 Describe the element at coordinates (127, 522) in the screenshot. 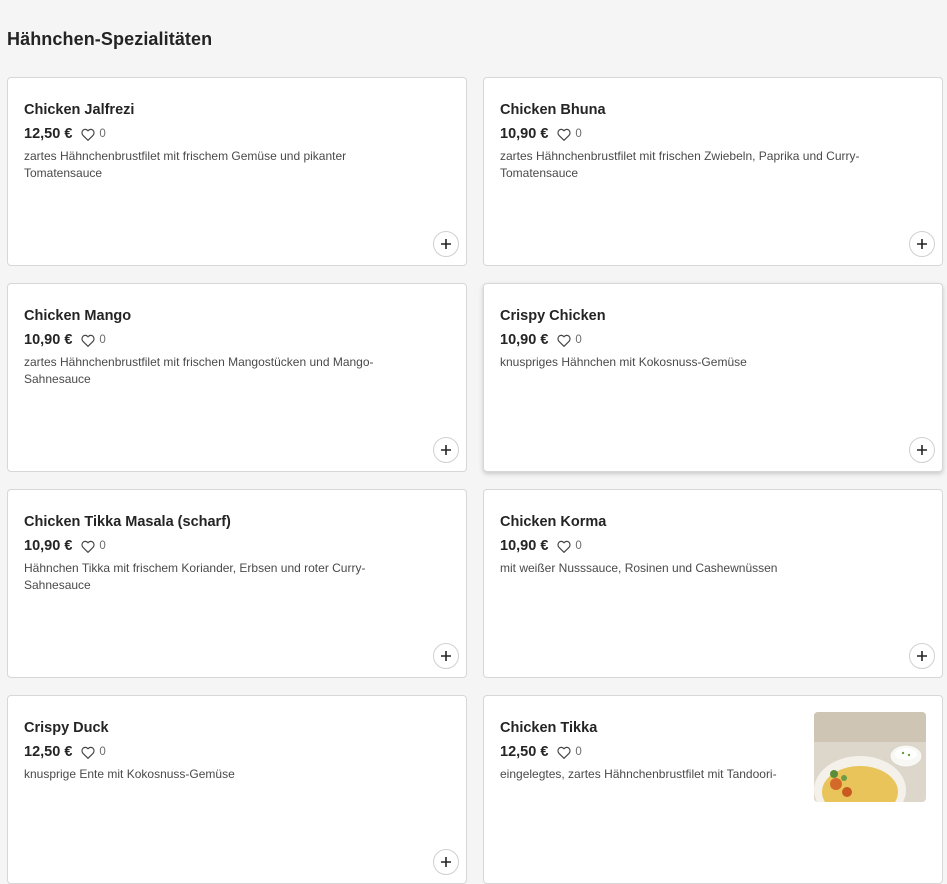

I see `item-name: Chicken Tikka Masala (scharf)` at that location.